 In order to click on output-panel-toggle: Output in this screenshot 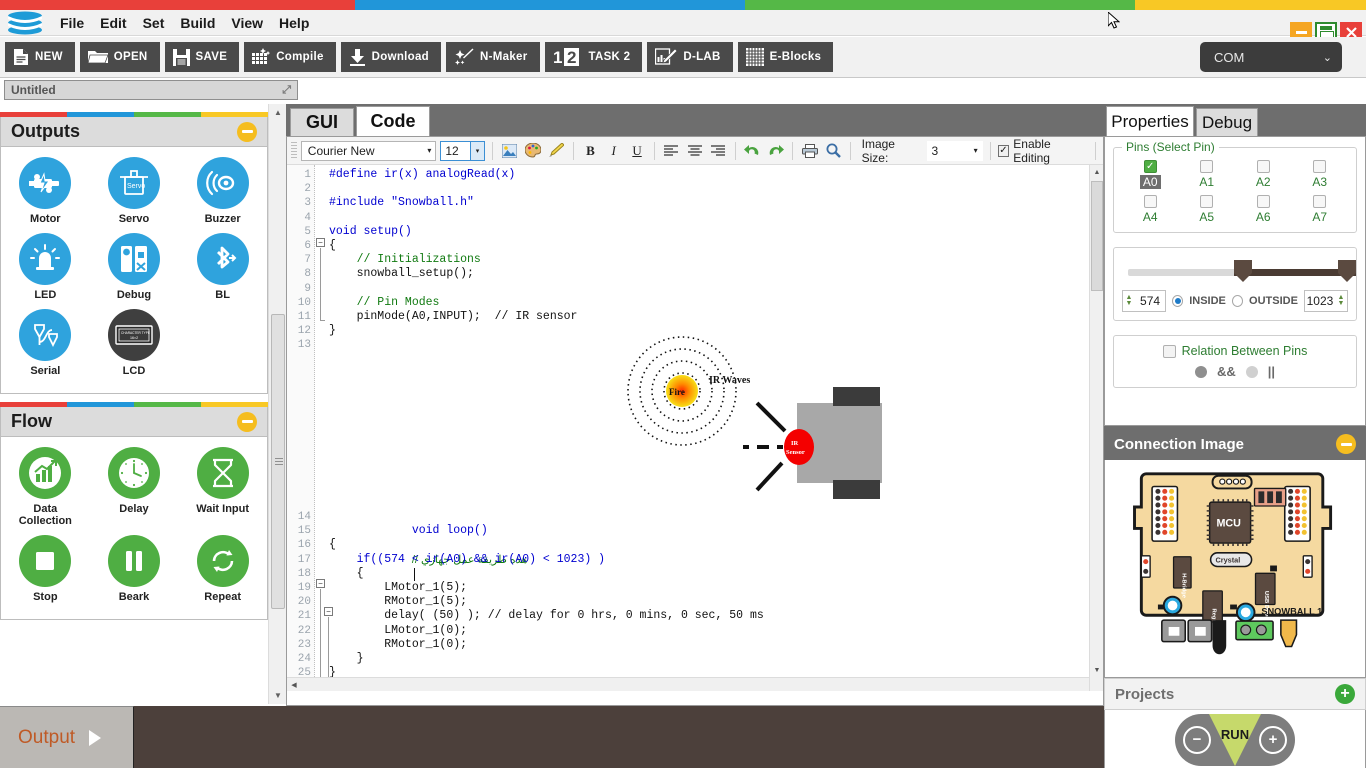, I will do `click(67, 737)`.